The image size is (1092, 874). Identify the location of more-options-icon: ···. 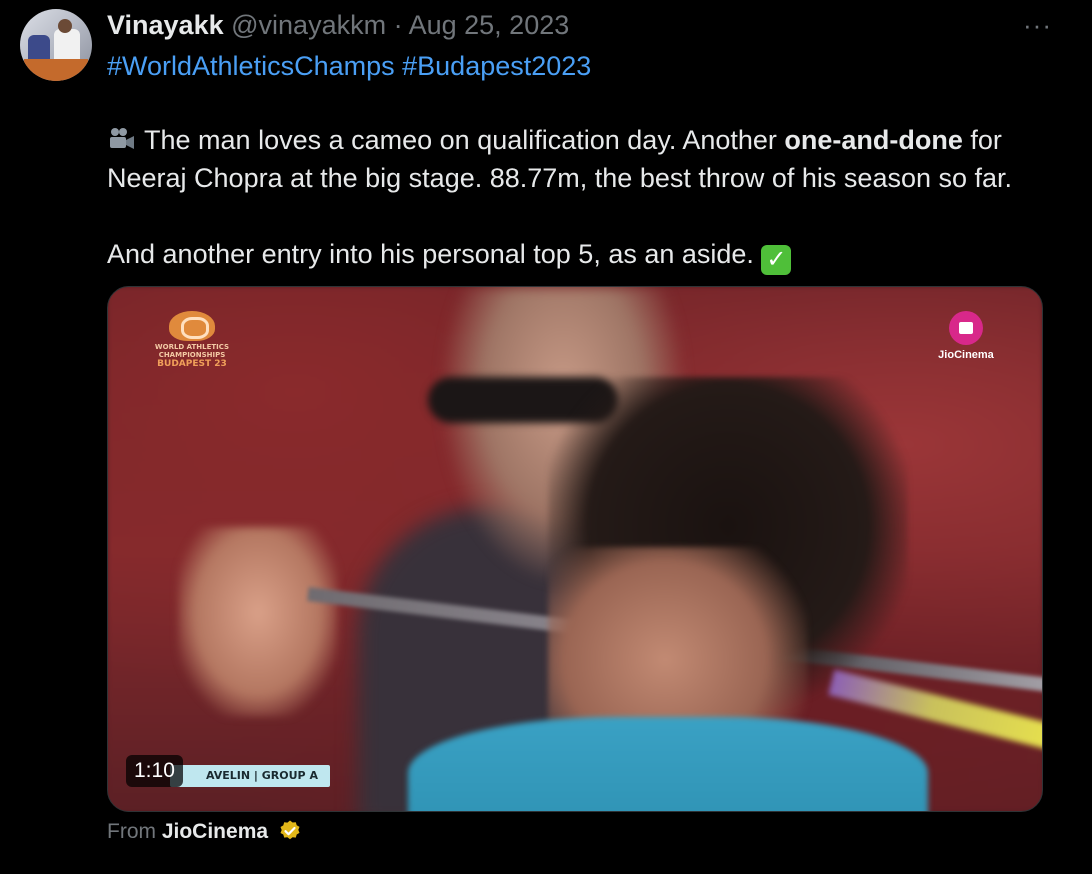
(1037, 25).